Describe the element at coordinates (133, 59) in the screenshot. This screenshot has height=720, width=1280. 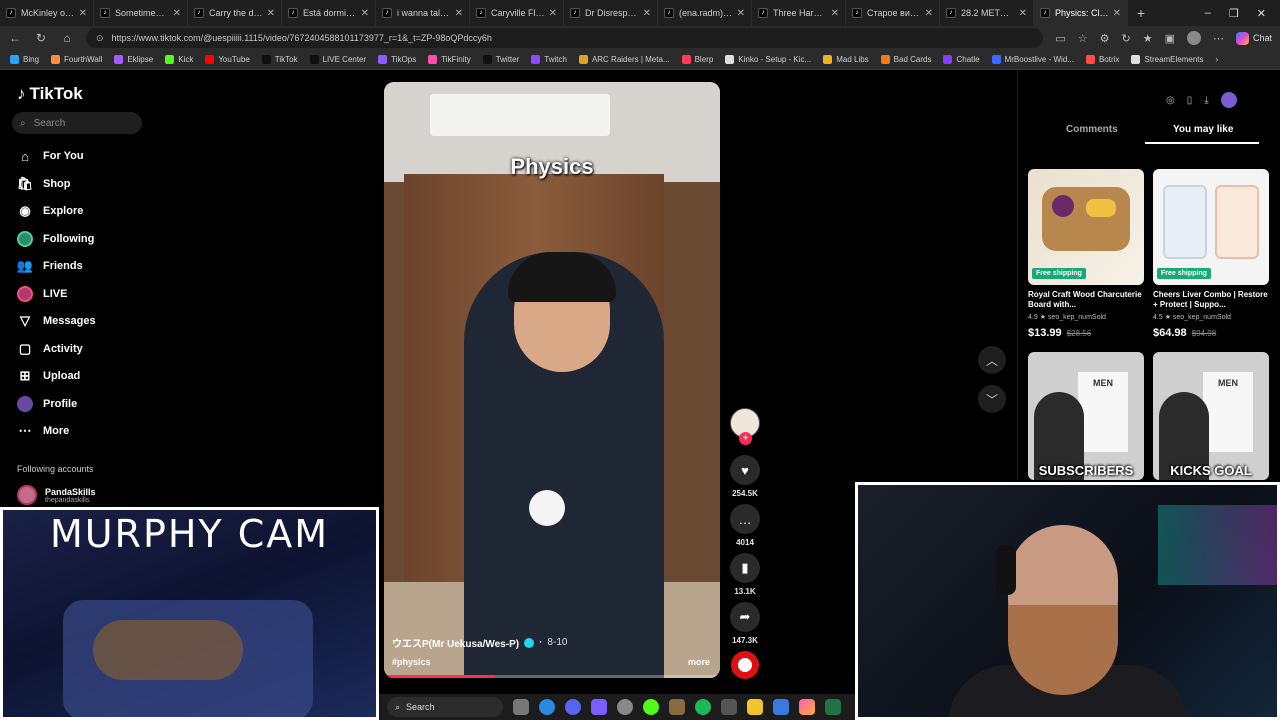
I see `bookmark-item: Eklipse` at that location.